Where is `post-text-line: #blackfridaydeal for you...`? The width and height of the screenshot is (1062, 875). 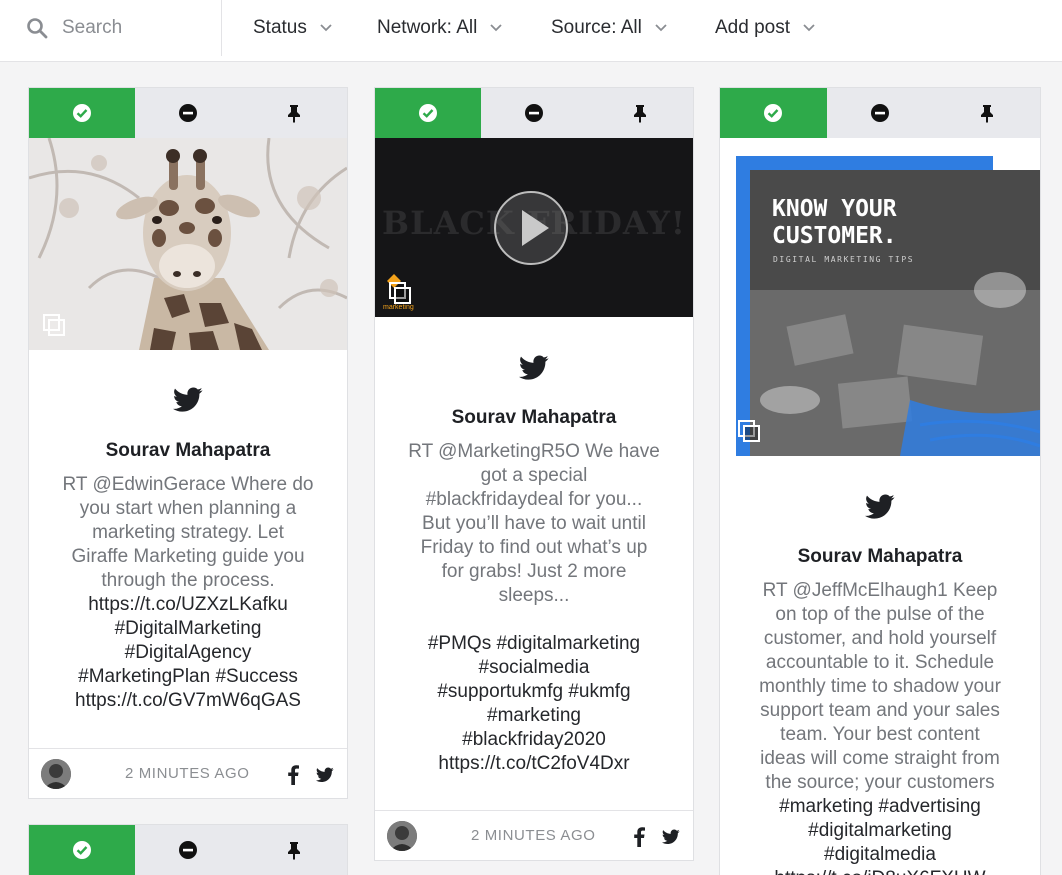
post-text-line: #blackfridaydeal for you... is located at coordinates (534, 499).